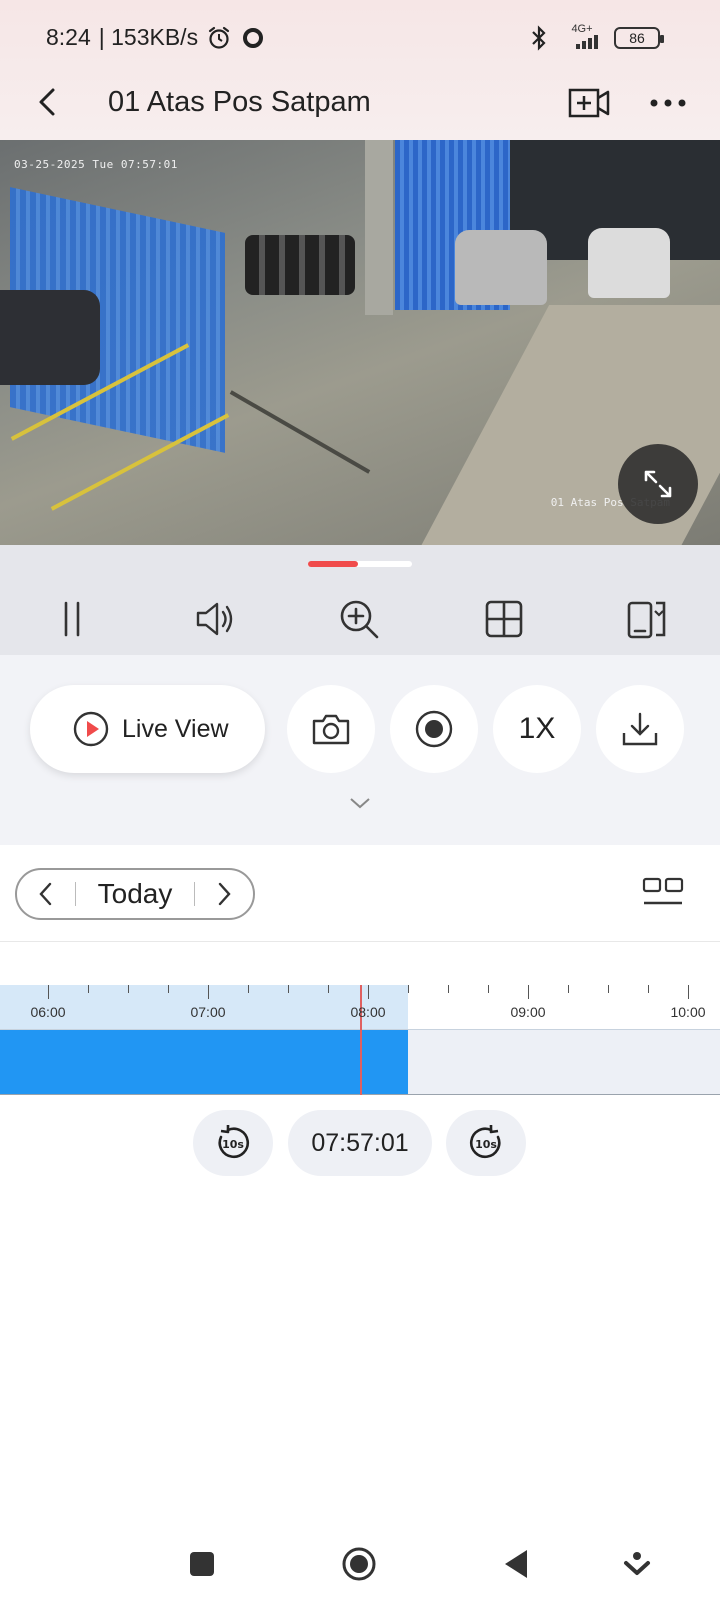 Image resolution: width=720 pixels, height=1600 pixels. I want to click on volume-icon, so click(215, 619).